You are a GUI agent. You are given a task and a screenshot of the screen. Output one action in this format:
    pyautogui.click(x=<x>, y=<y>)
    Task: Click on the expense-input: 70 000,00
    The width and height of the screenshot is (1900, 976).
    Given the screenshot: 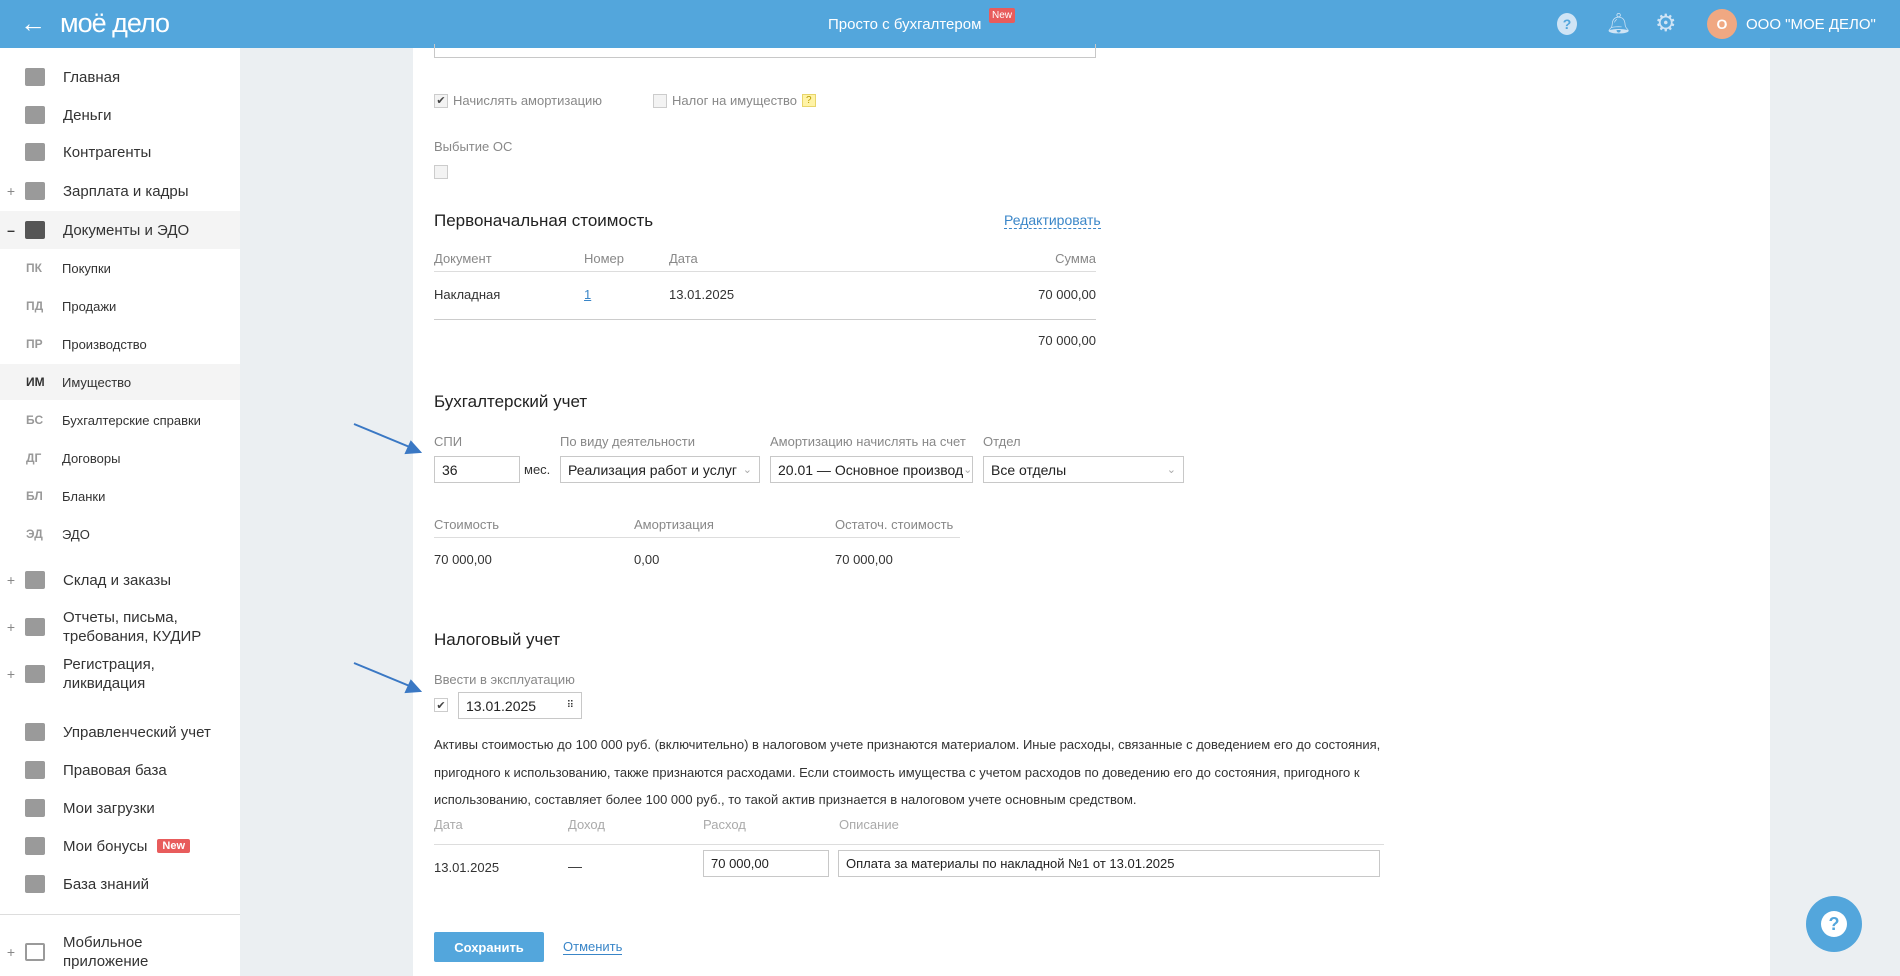 What is the action you would take?
    pyautogui.click(x=766, y=863)
    